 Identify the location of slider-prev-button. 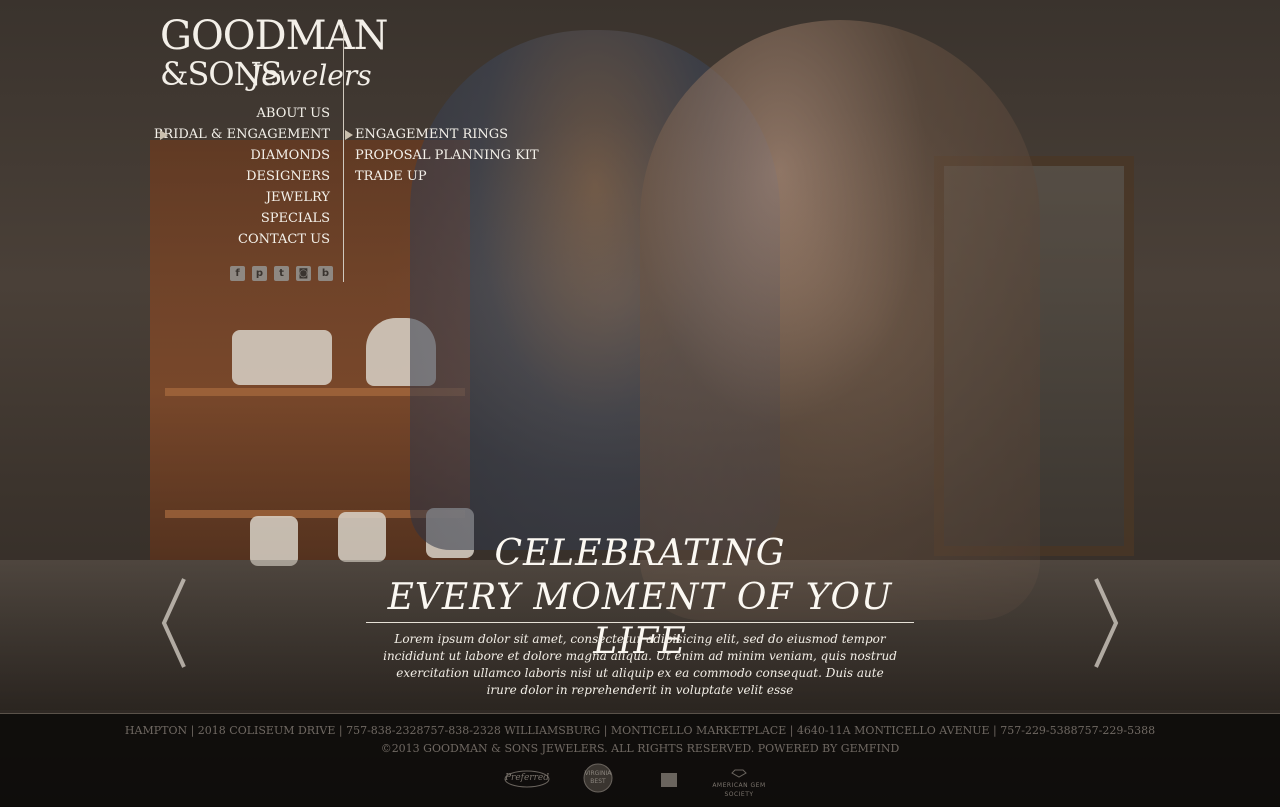
(173, 623).